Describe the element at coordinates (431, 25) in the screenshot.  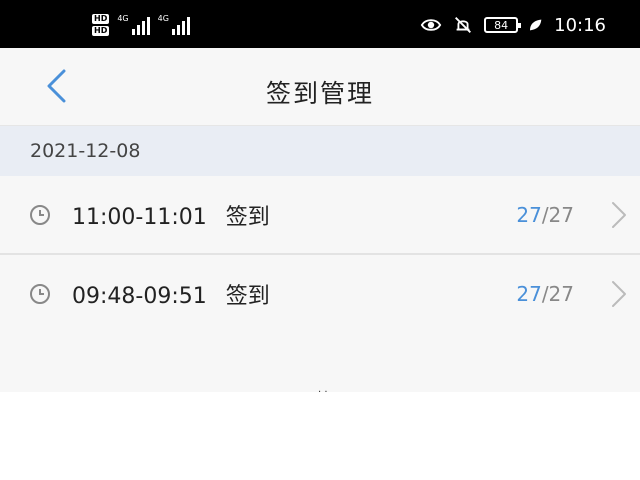
I see `eye-icon` at that location.